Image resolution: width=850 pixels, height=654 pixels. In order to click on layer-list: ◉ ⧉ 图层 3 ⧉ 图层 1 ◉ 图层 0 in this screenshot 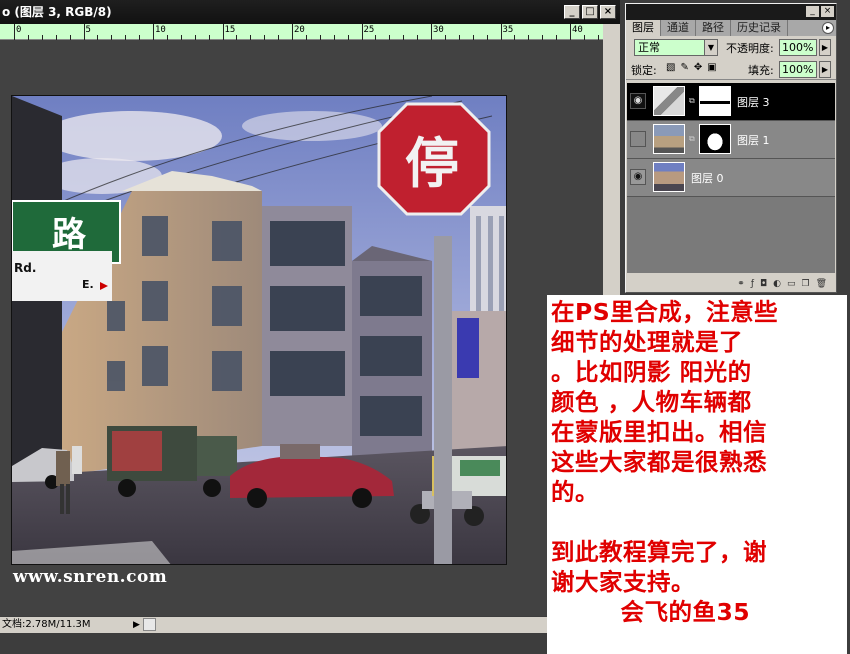, I will do `click(731, 178)`.